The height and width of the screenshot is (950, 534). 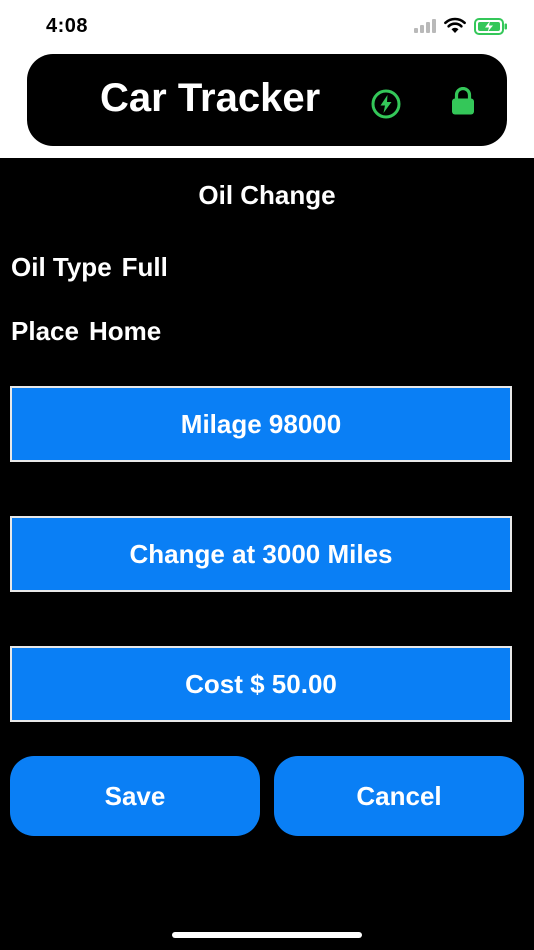 What do you see at coordinates (261, 684) in the screenshot?
I see `cost-button: Cost $ 50.00` at bounding box center [261, 684].